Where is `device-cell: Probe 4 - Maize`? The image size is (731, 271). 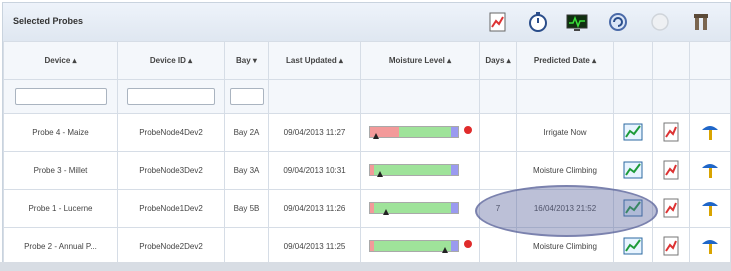
device-cell: Probe 4 - Maize is located at coordinates (60, 132).